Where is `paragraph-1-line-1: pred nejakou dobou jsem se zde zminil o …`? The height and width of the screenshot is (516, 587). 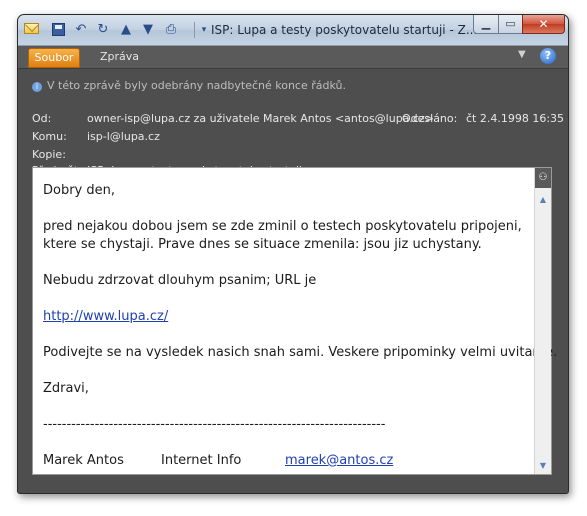 paragraph-1-line-1: pred nejakou dobou jsem se zde zminil o … is located at coordinates (282, 226).